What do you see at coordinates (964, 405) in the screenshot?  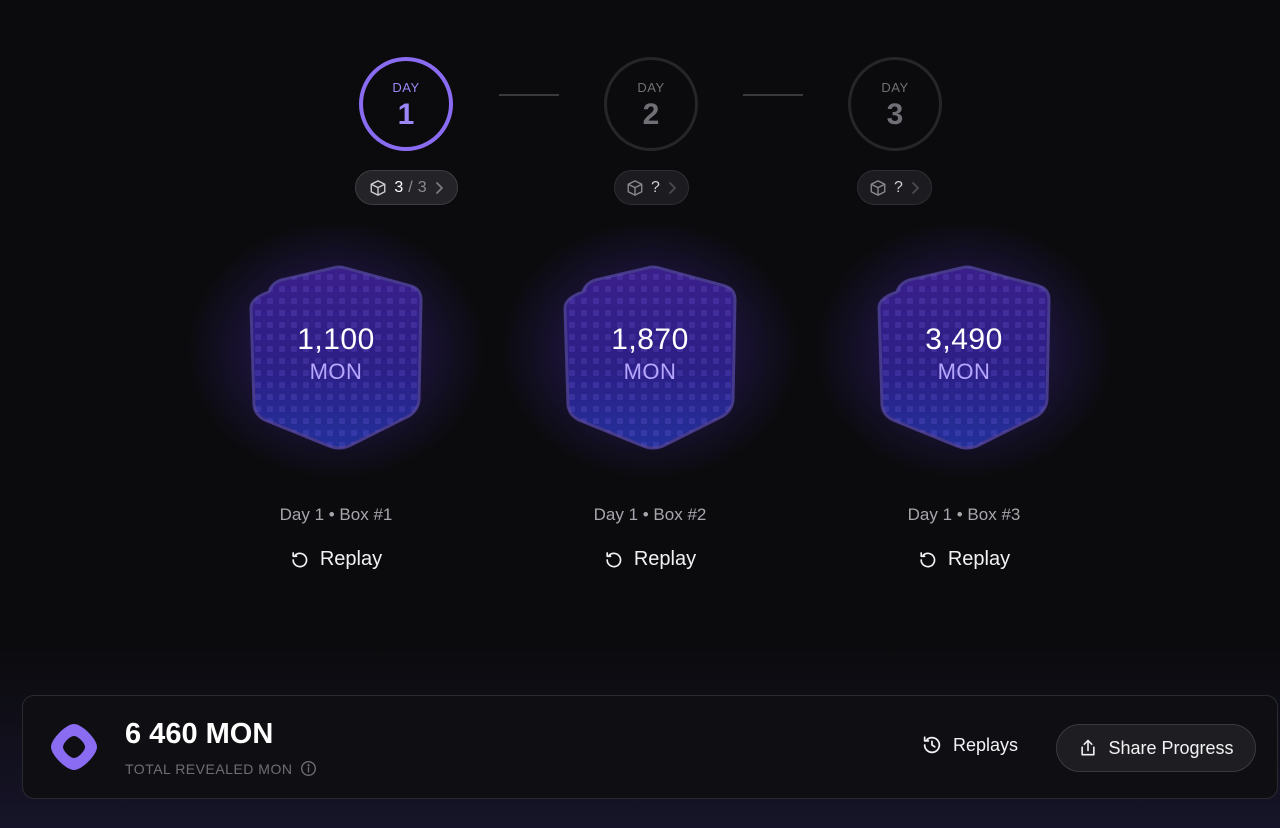 I see `reward-box-3: 3,490 MON Day 1 • Box #3 Replay` at bounding box center [964, 405].